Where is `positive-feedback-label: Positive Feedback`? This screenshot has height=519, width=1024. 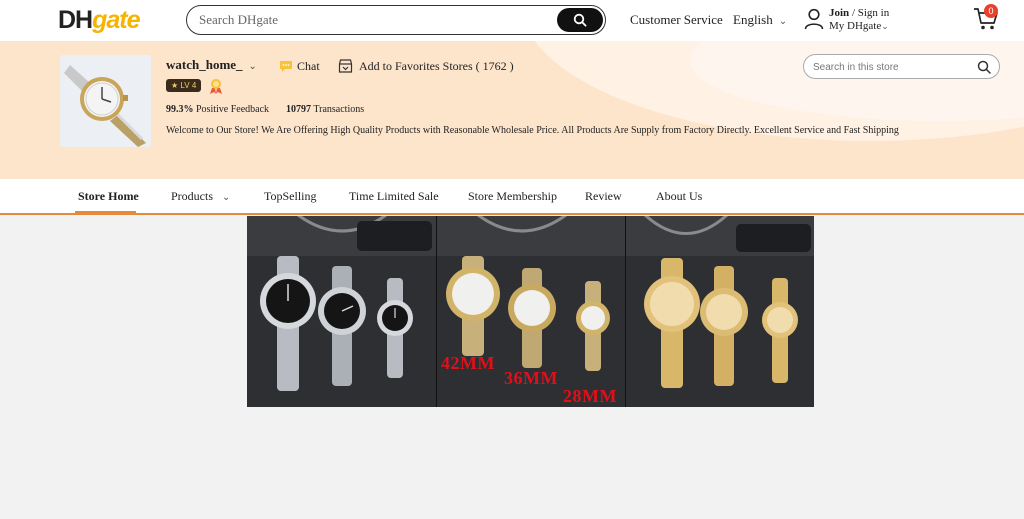 positive-feedback-label: Positive Feedback is located at coordinates (233, 109).